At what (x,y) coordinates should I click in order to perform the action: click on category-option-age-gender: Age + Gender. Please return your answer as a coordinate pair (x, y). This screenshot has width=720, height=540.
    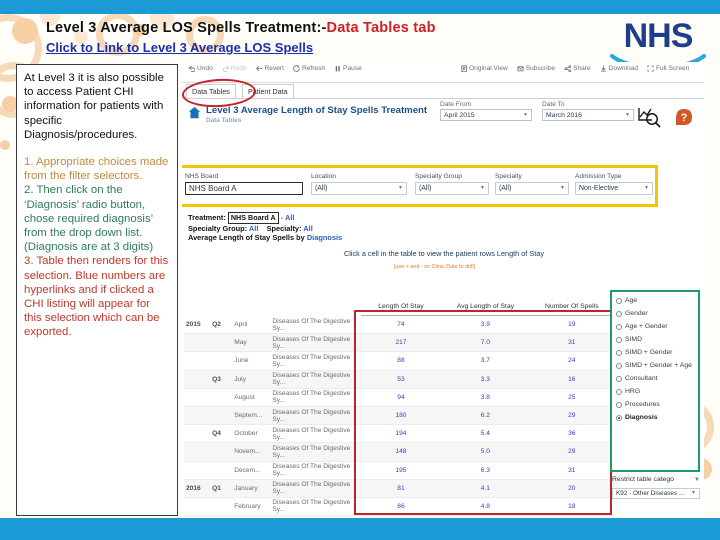
    Looking at the image, I should click on (657, 326).